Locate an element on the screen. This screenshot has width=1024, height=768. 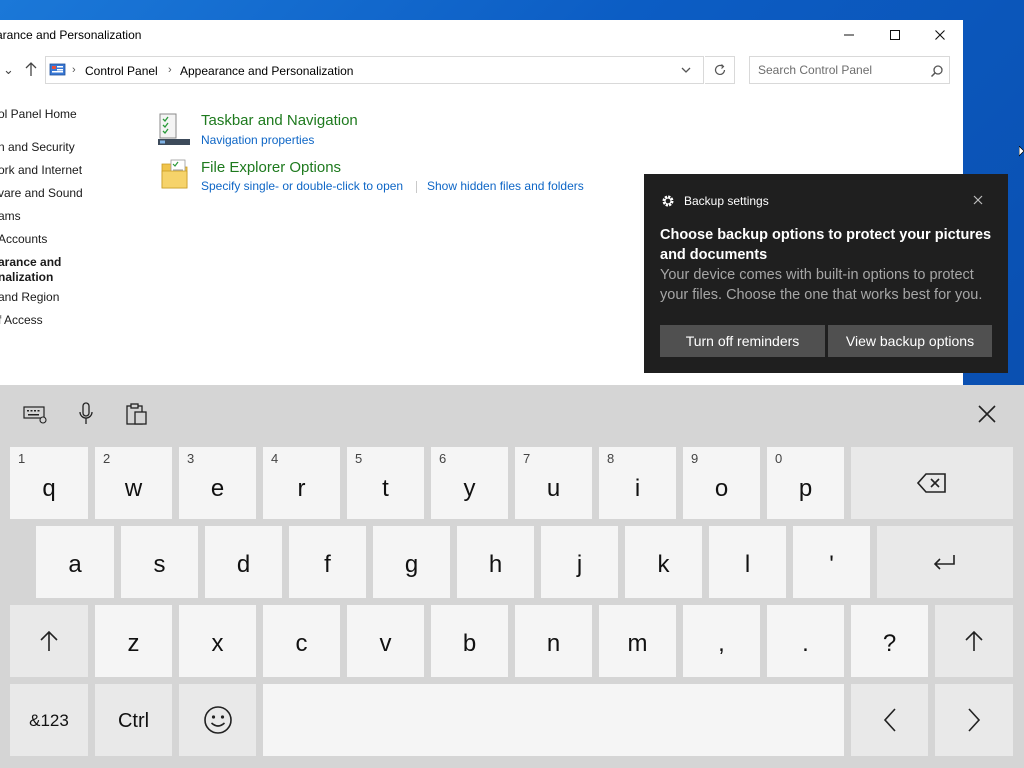
space-key is located at coordinates (553, 720).